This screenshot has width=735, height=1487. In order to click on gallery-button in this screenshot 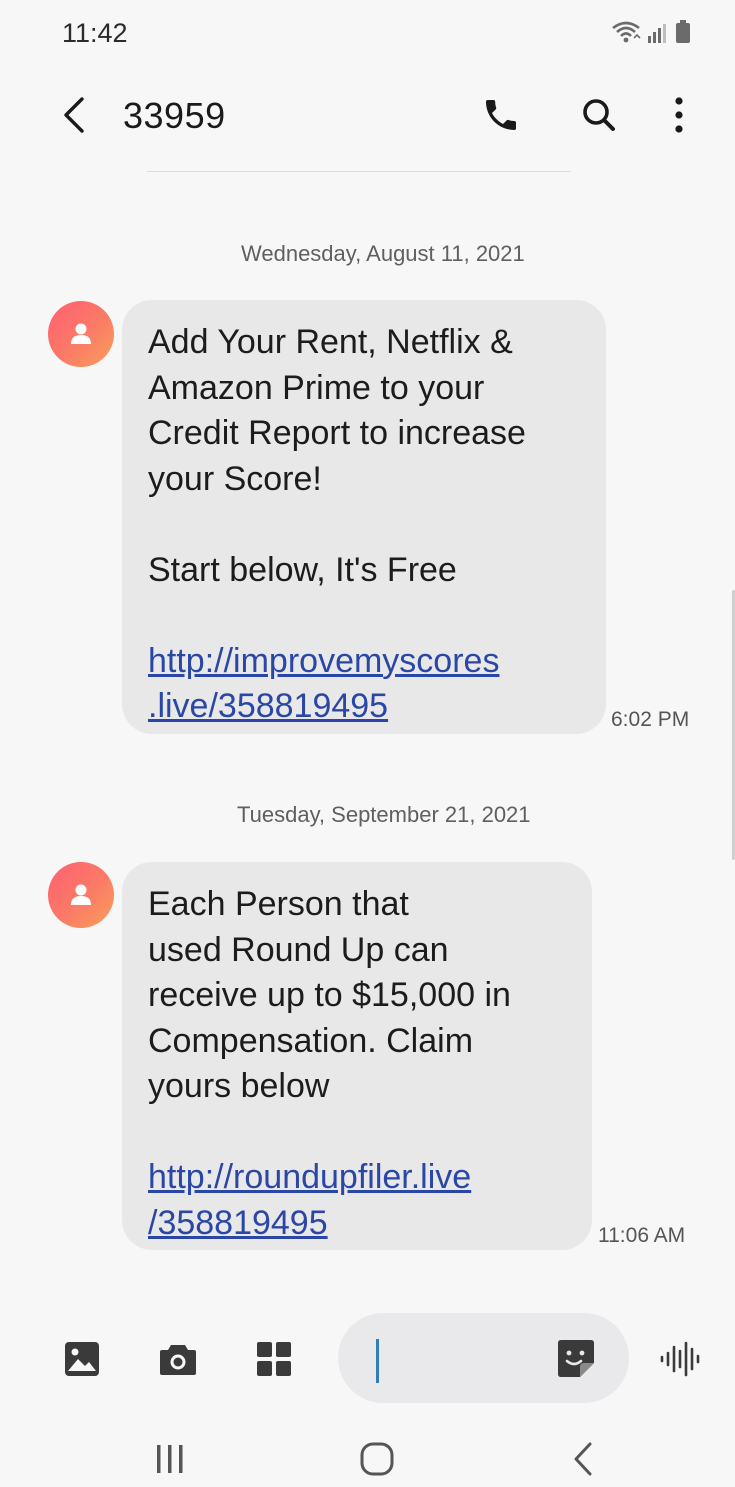, I will do `click(82, 1359)`.